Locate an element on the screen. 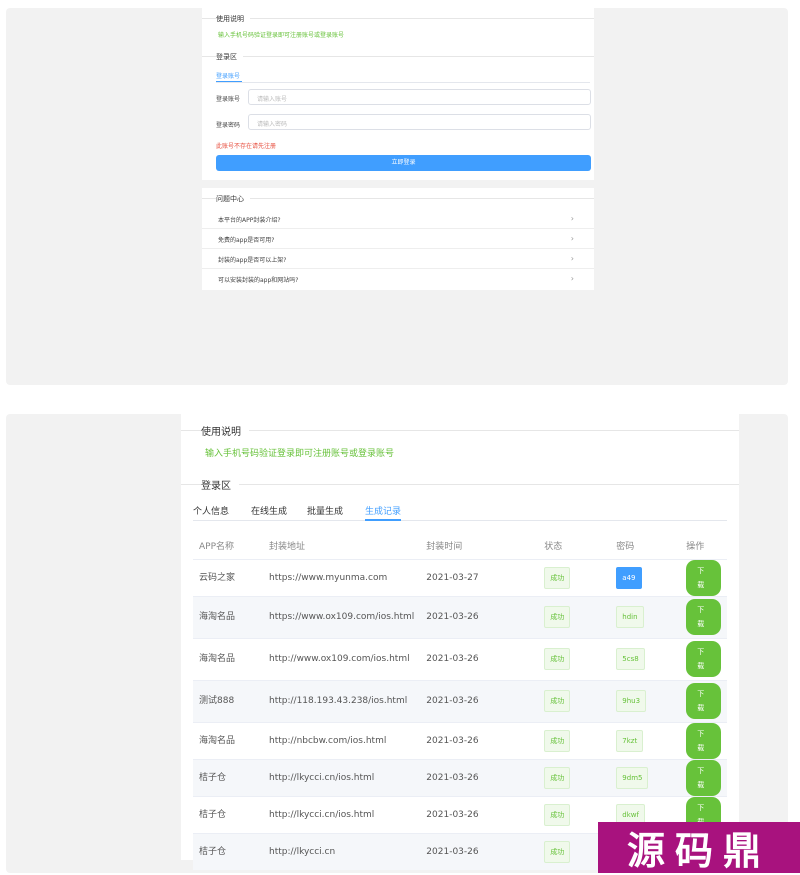 The height and width of the screenshot is (875, 800). tab-online-generate: 在线生成 is located at coordinates (269, 510).